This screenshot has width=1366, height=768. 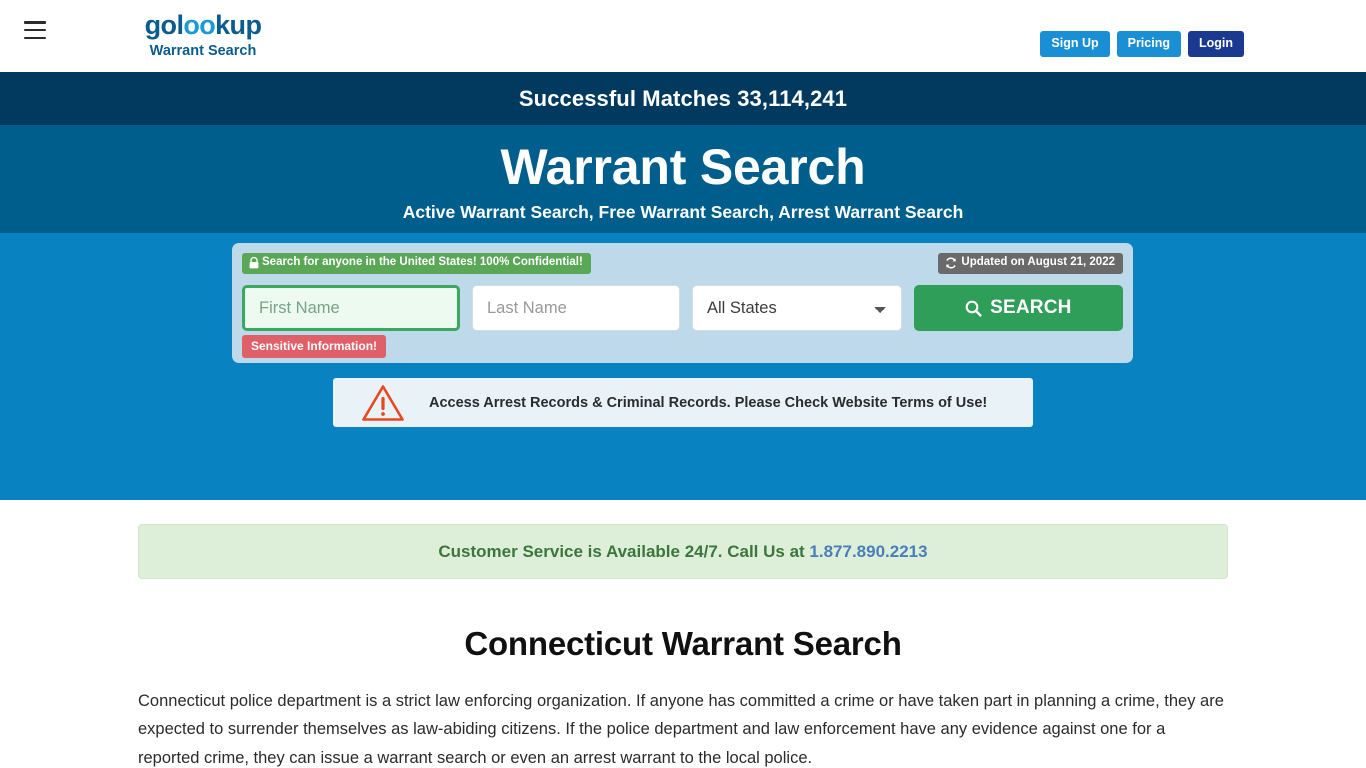 What do you see at coordinates (683, 166) in the screenshot?
I see `page-title: Warrant Search` at bounding box center [683, 166].